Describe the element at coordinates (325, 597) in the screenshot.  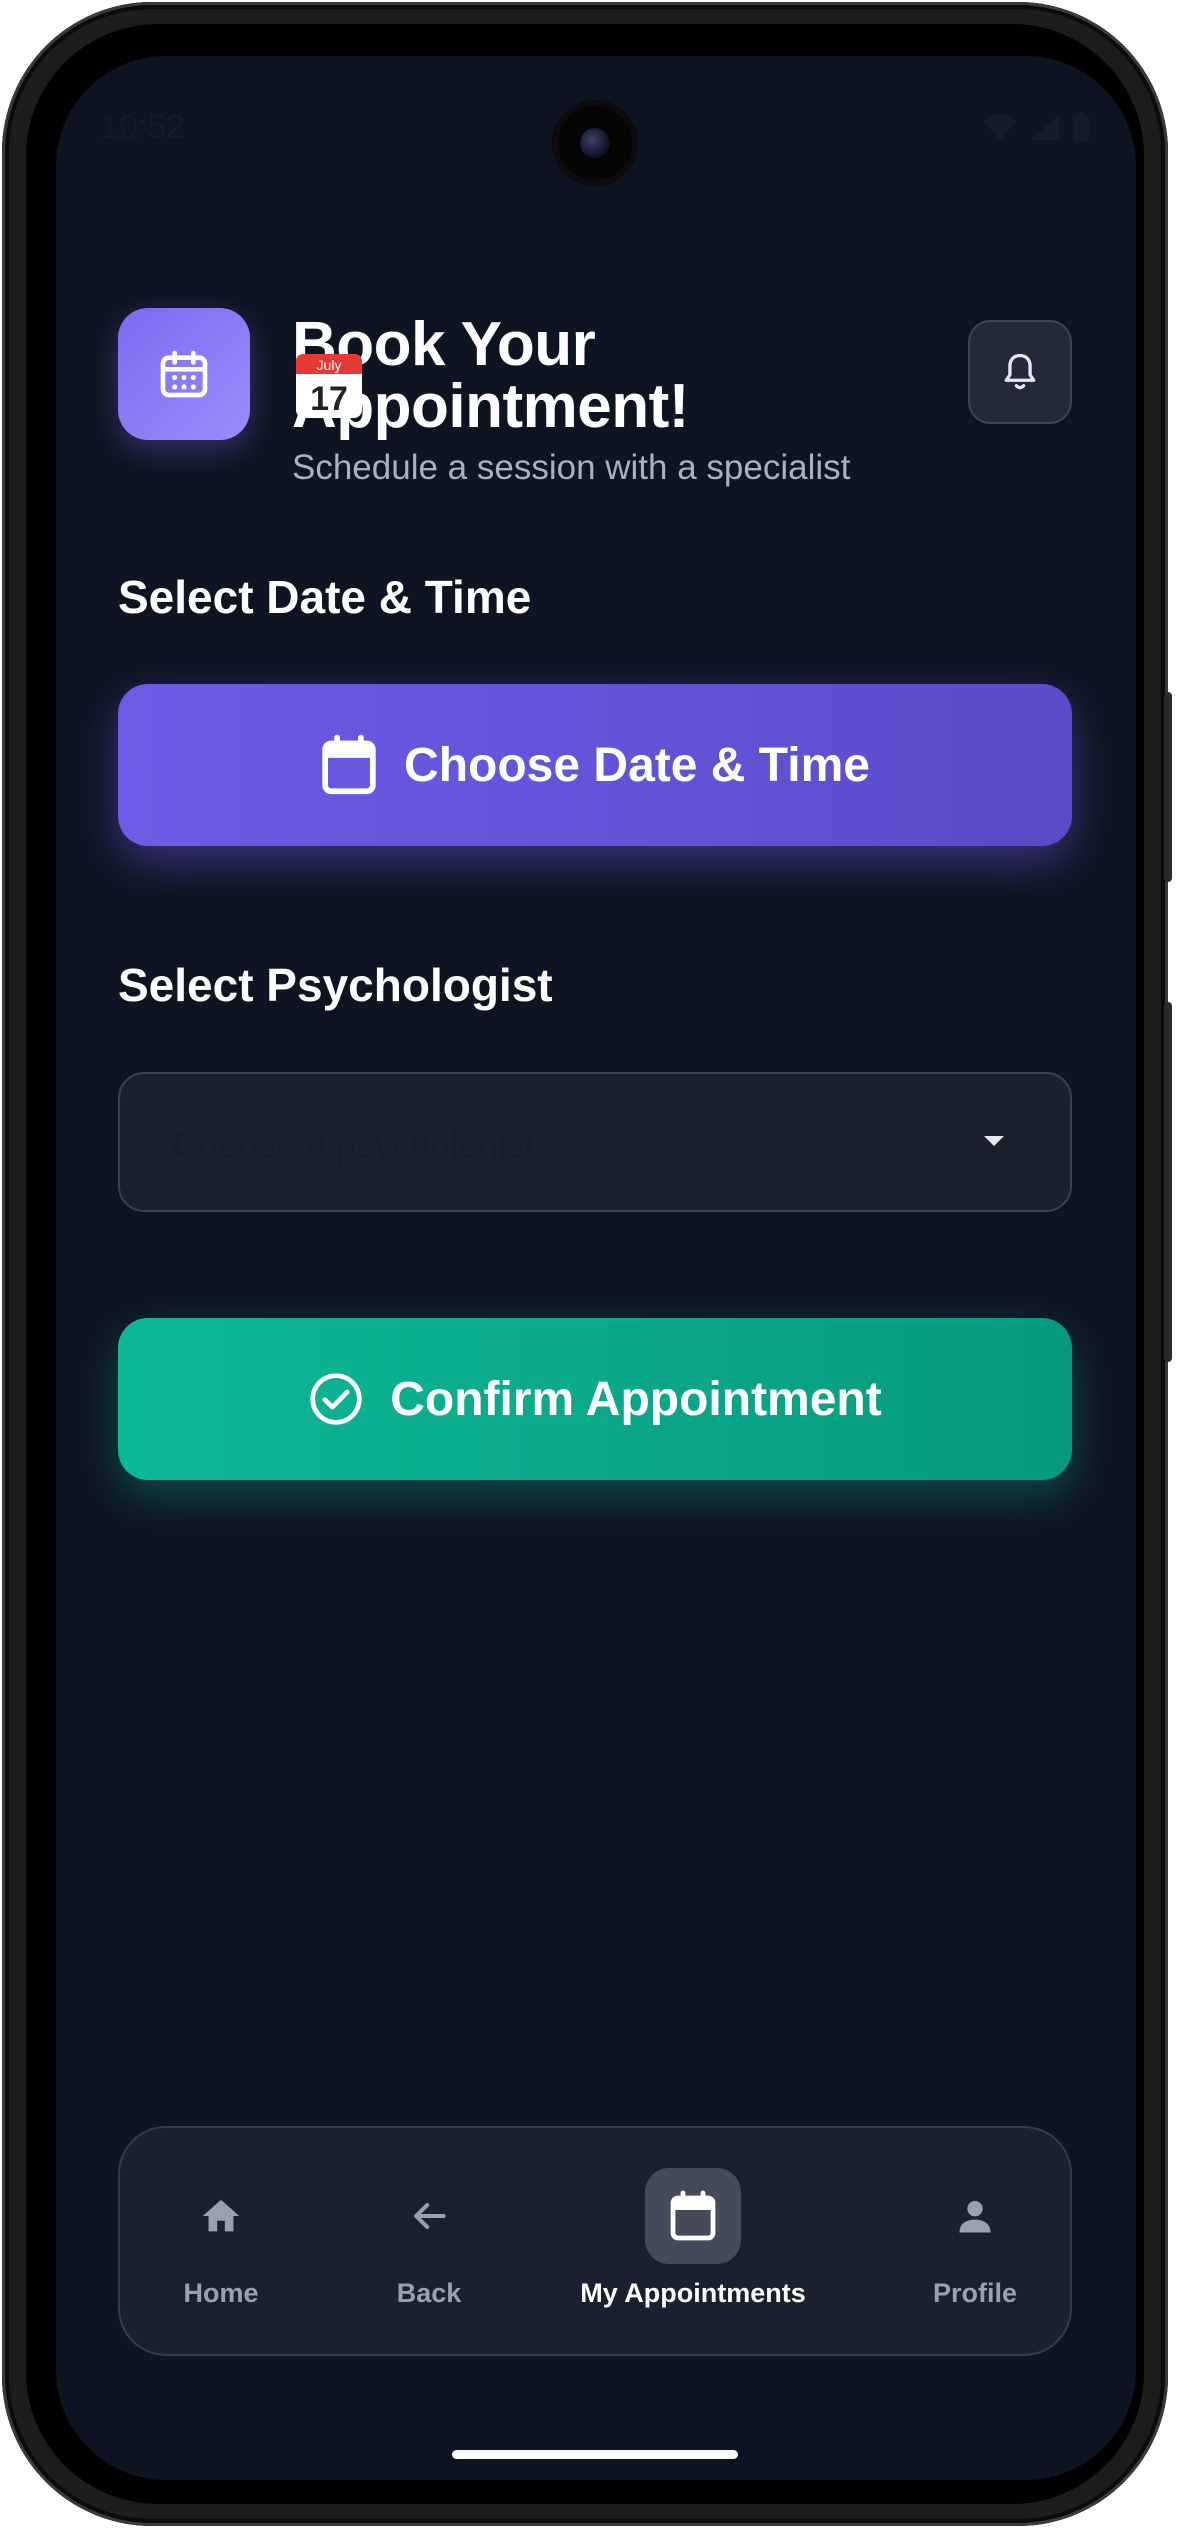
I see `date-section-label: Select Date & Time` at that location.